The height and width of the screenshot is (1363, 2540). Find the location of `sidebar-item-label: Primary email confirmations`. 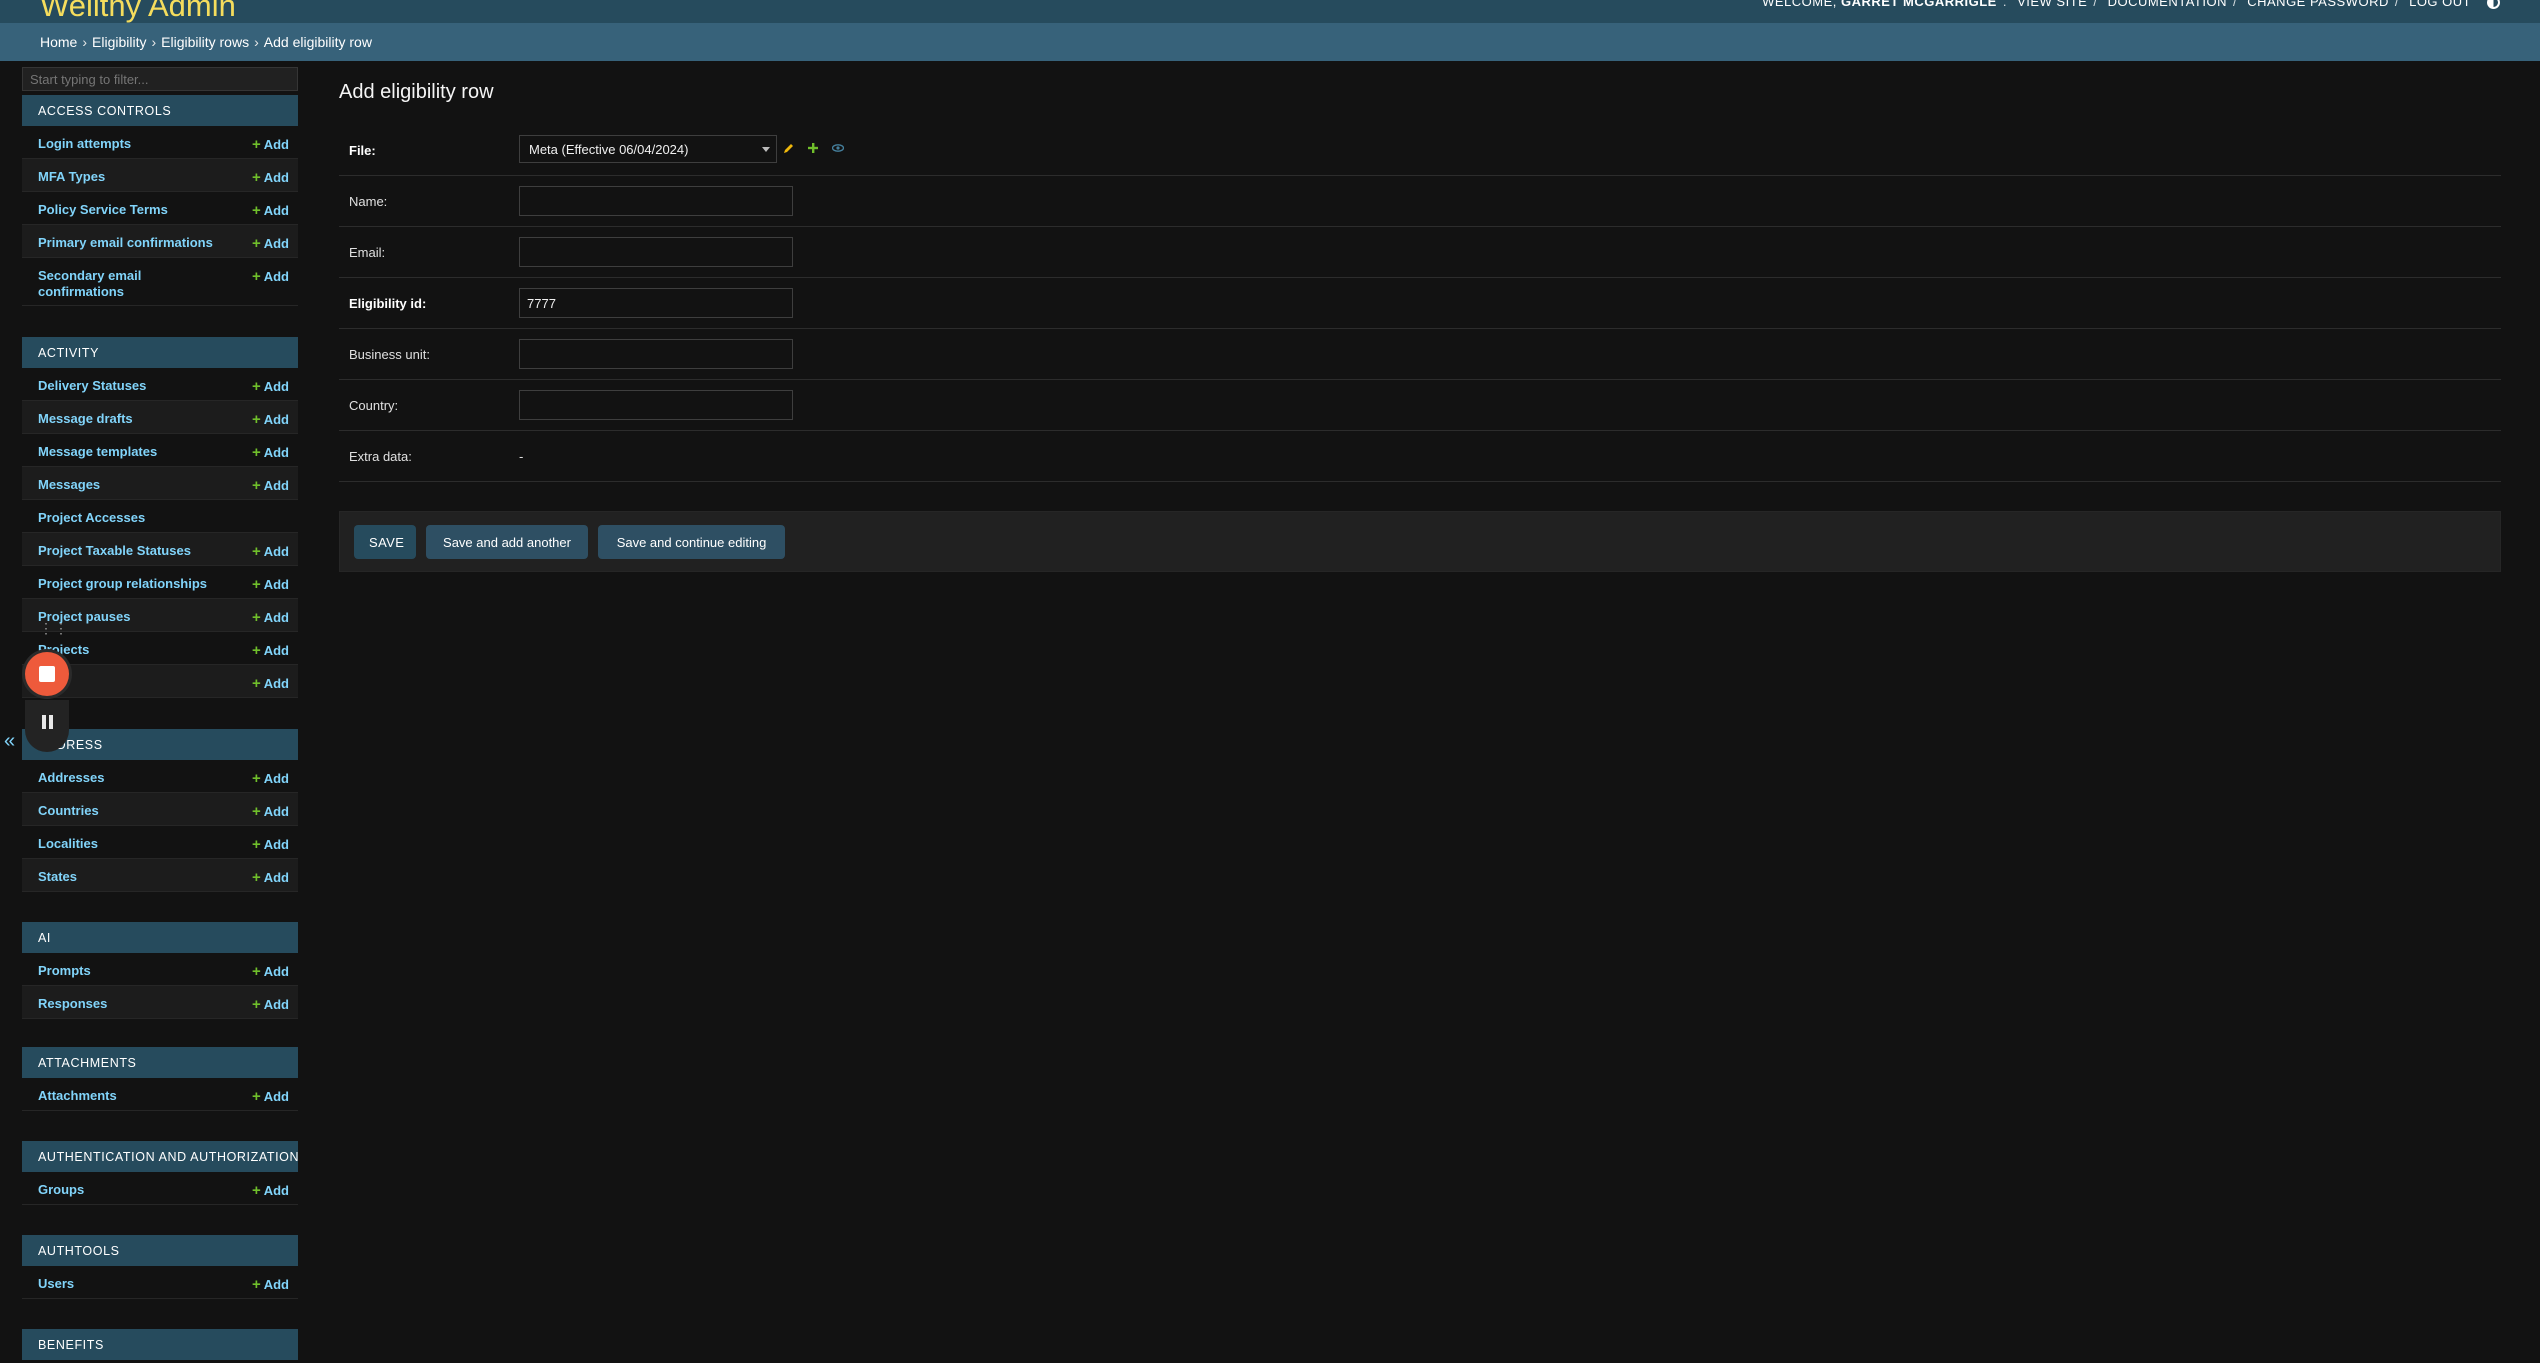

sidebar-item-label: Primary email confirmations is located at coordinates (133, 243).